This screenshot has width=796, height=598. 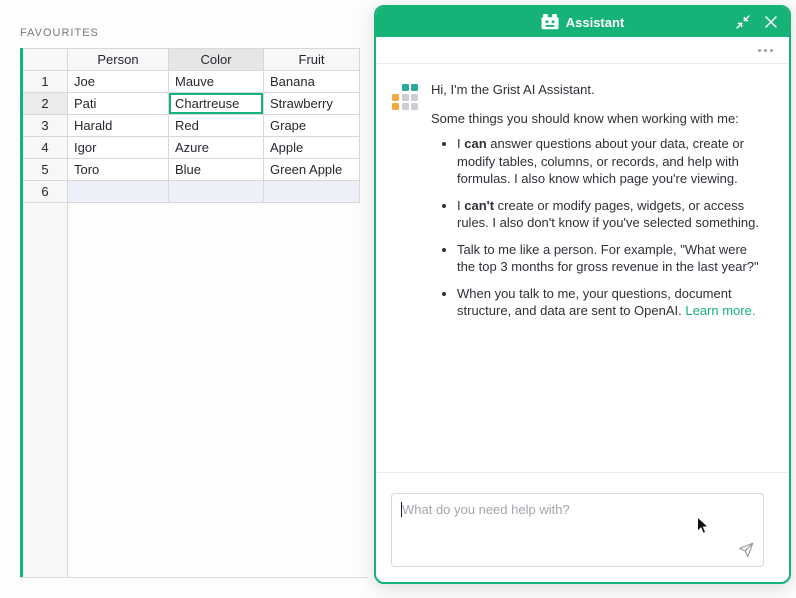 I want to click on send-icon, so click(x=746, y=550).